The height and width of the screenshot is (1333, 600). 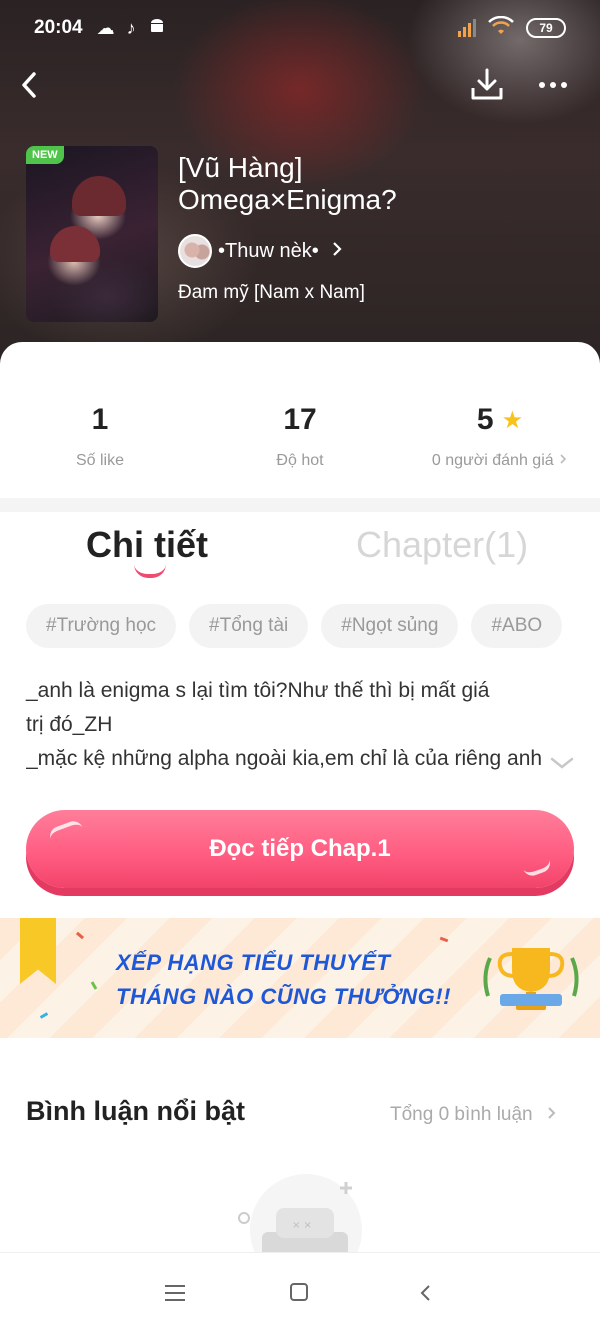 I want to click on tab-detail: Chi tiết, so click(x=147, y=545).